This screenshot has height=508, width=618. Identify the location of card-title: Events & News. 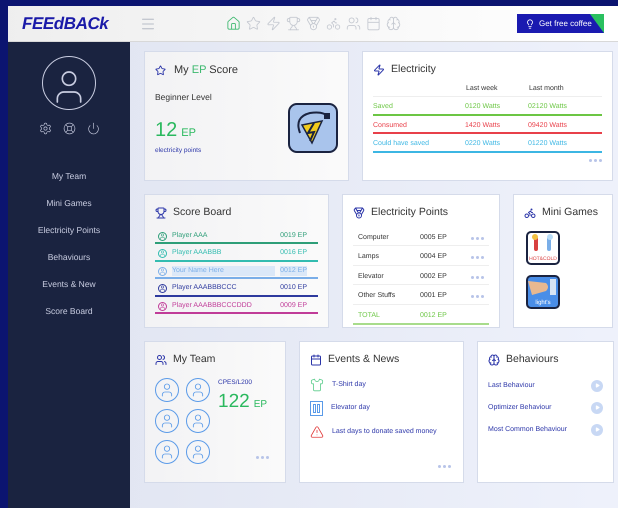
(364, 359).